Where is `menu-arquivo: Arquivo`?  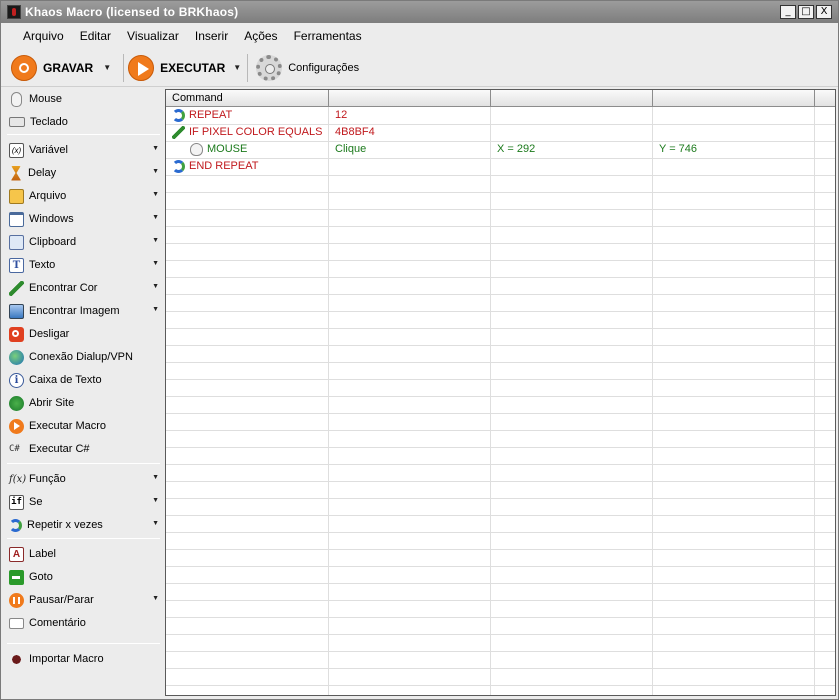 menu-arquivo: Arquivo is located at coordinates (43, 36).